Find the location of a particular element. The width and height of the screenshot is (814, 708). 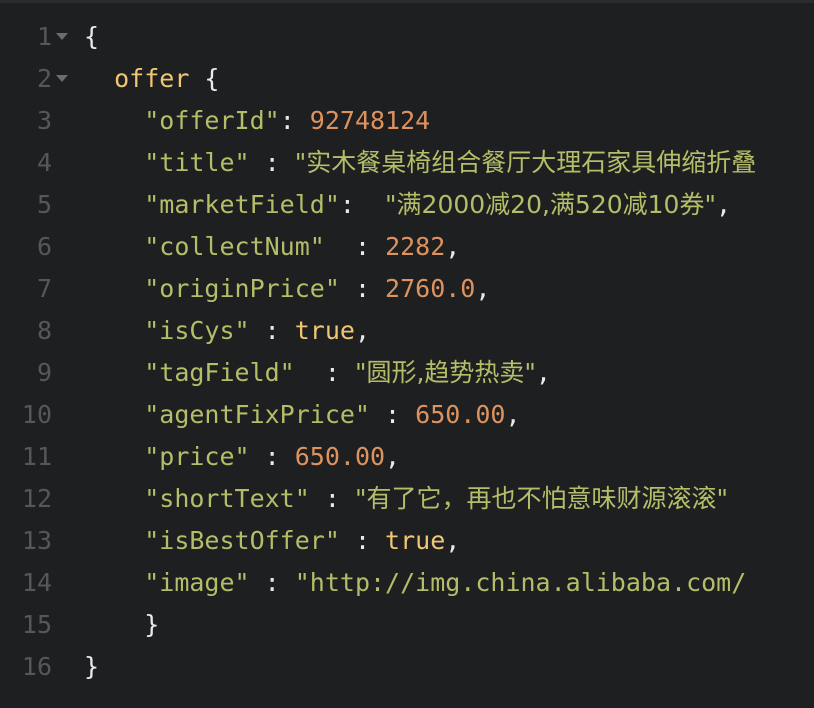

code-text: "agentFixPrice" : 650.00, is located at coordinates (302, 415).